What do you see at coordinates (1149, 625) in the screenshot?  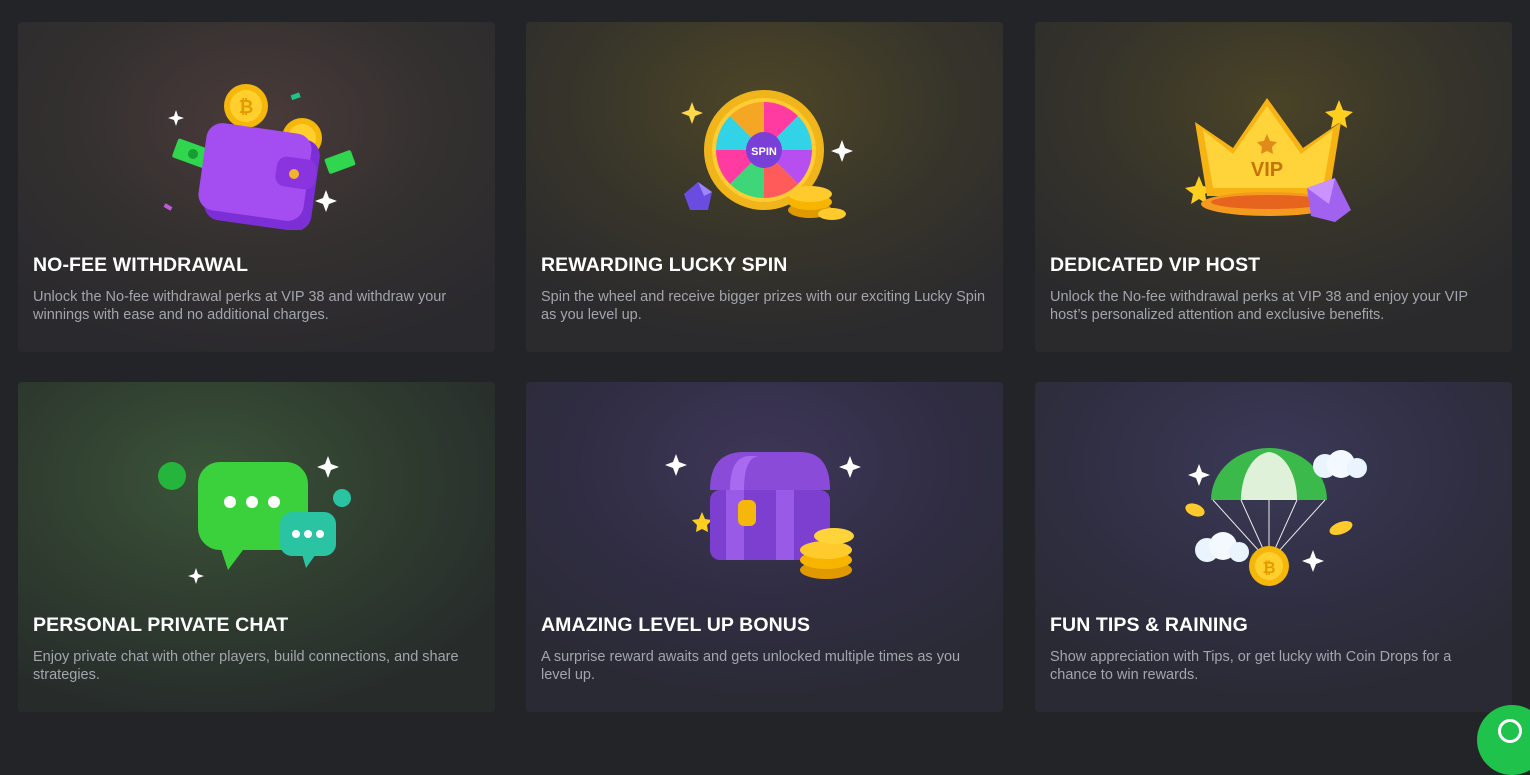 I see `feature-title: FUN TIPS & RAINING` at bounding box center [1149, 625].